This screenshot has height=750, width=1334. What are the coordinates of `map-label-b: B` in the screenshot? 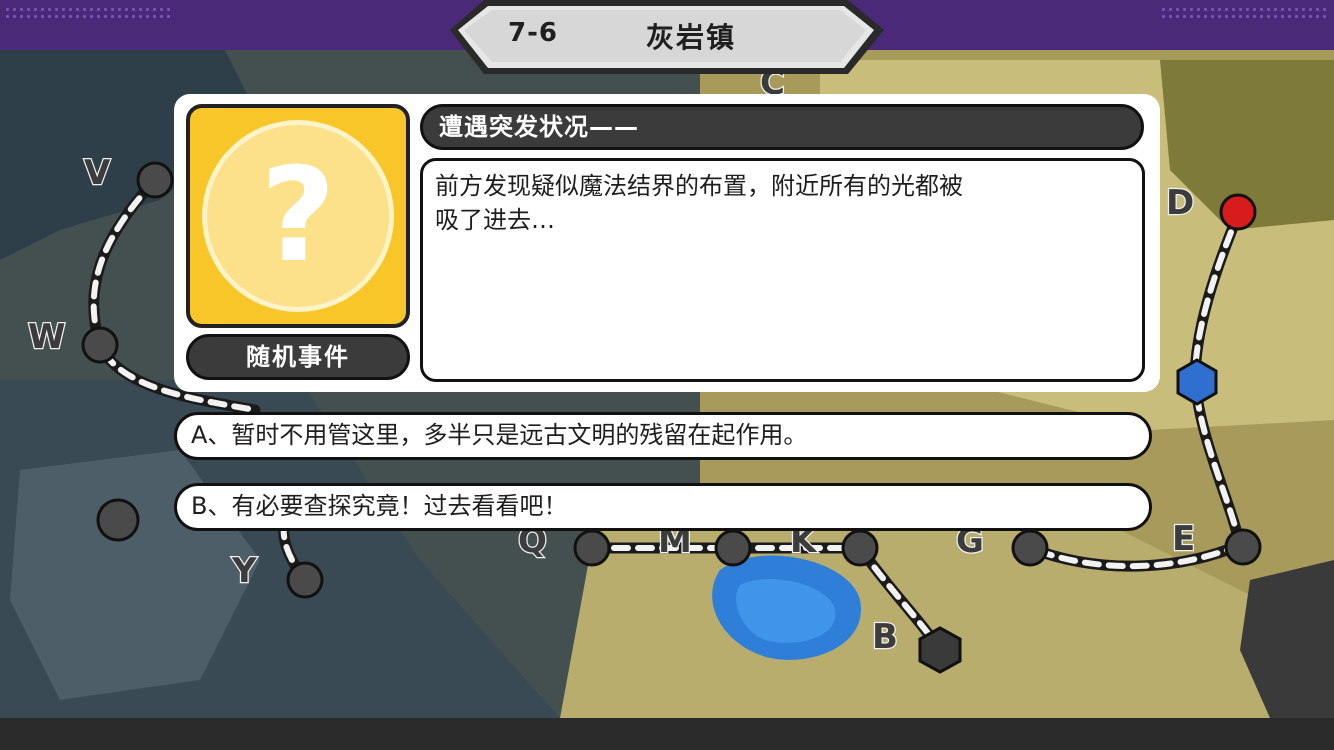 It's located at (885, 637).